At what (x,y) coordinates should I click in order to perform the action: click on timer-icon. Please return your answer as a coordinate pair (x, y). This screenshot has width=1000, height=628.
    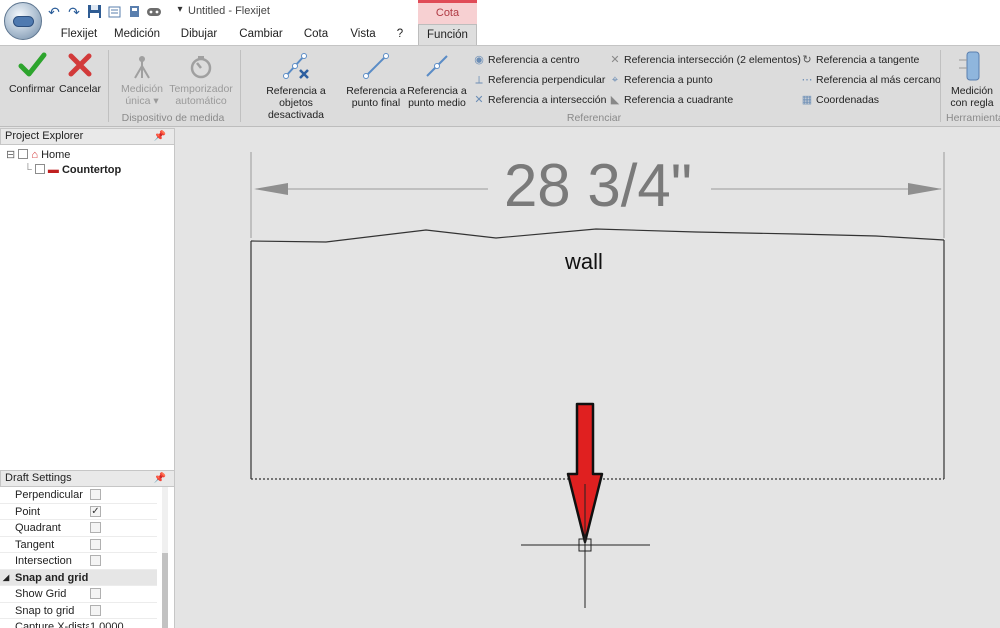
    Looking at the image, I should click on (201, 67).